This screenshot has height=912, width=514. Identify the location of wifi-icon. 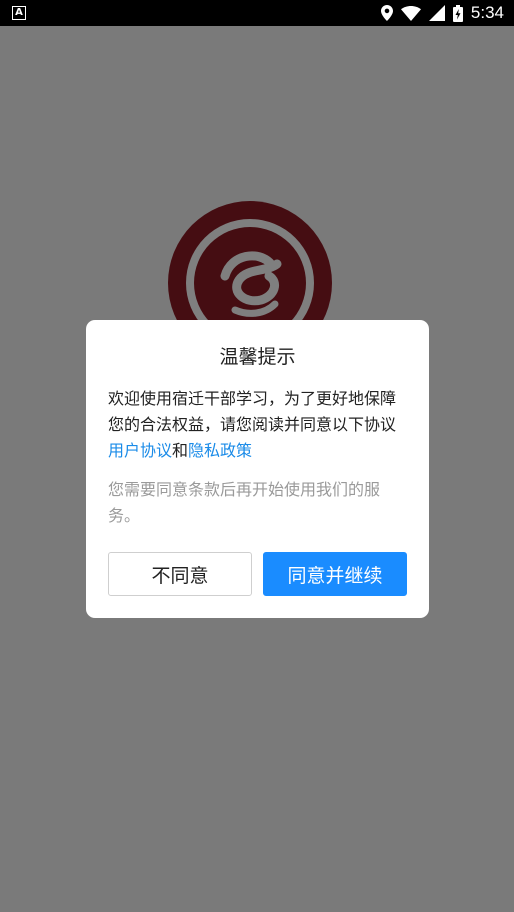
(410, 13).